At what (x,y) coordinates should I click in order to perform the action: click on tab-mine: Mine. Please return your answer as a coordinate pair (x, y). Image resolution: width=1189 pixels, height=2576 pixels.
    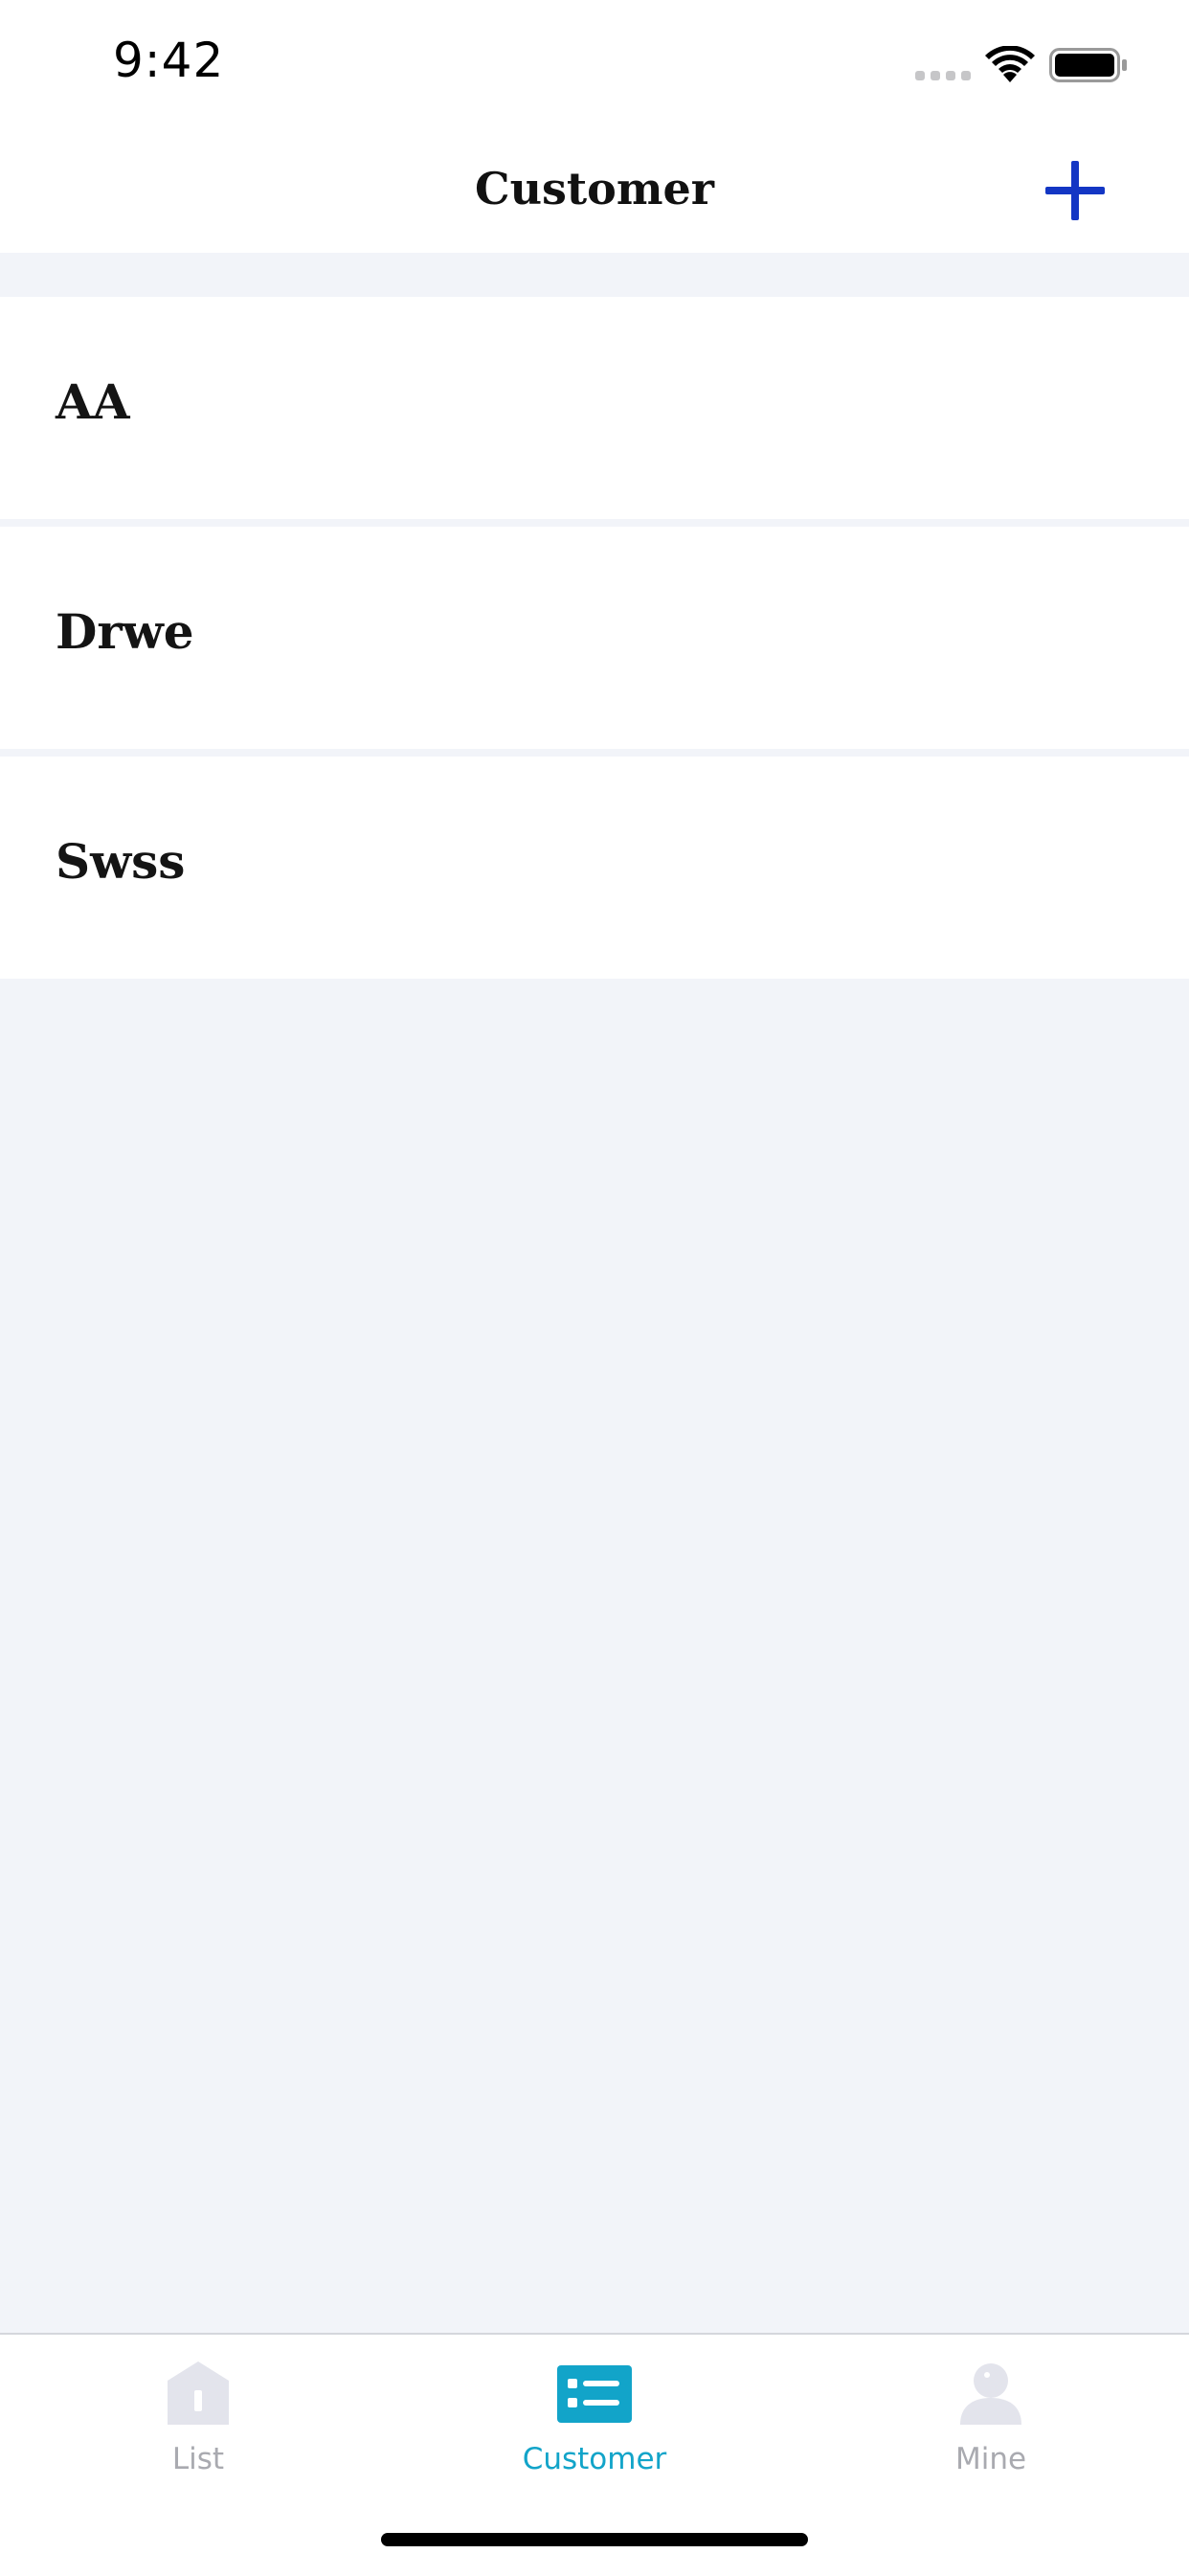
    Looking at the image, I should click on (991, 2416).